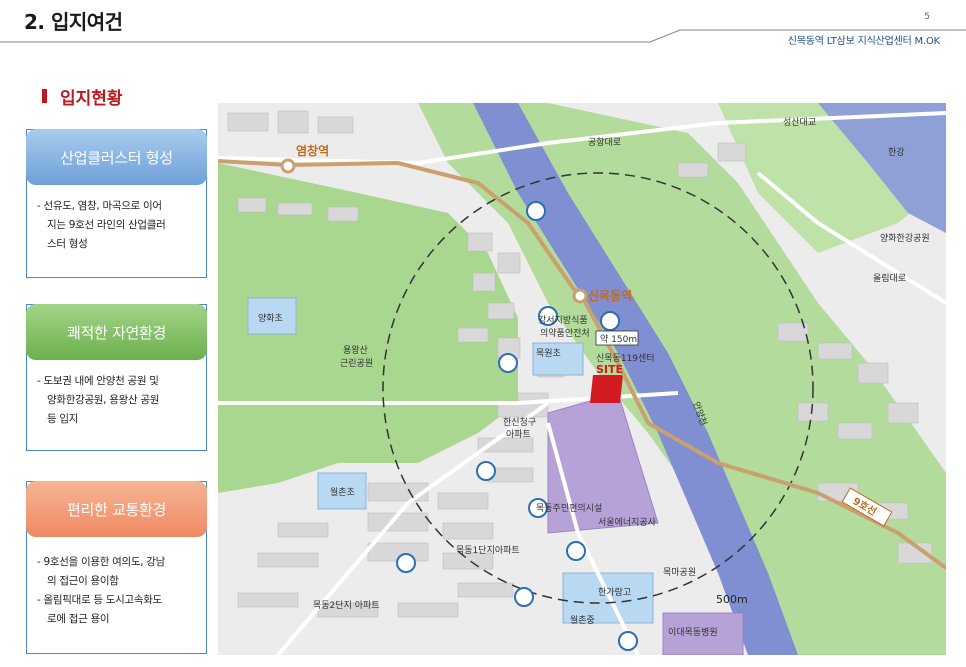  Describe the element at coordinates (627, 522) in the screenshot. I see `label-seoul-energy: 서울에너지공사` at that location.